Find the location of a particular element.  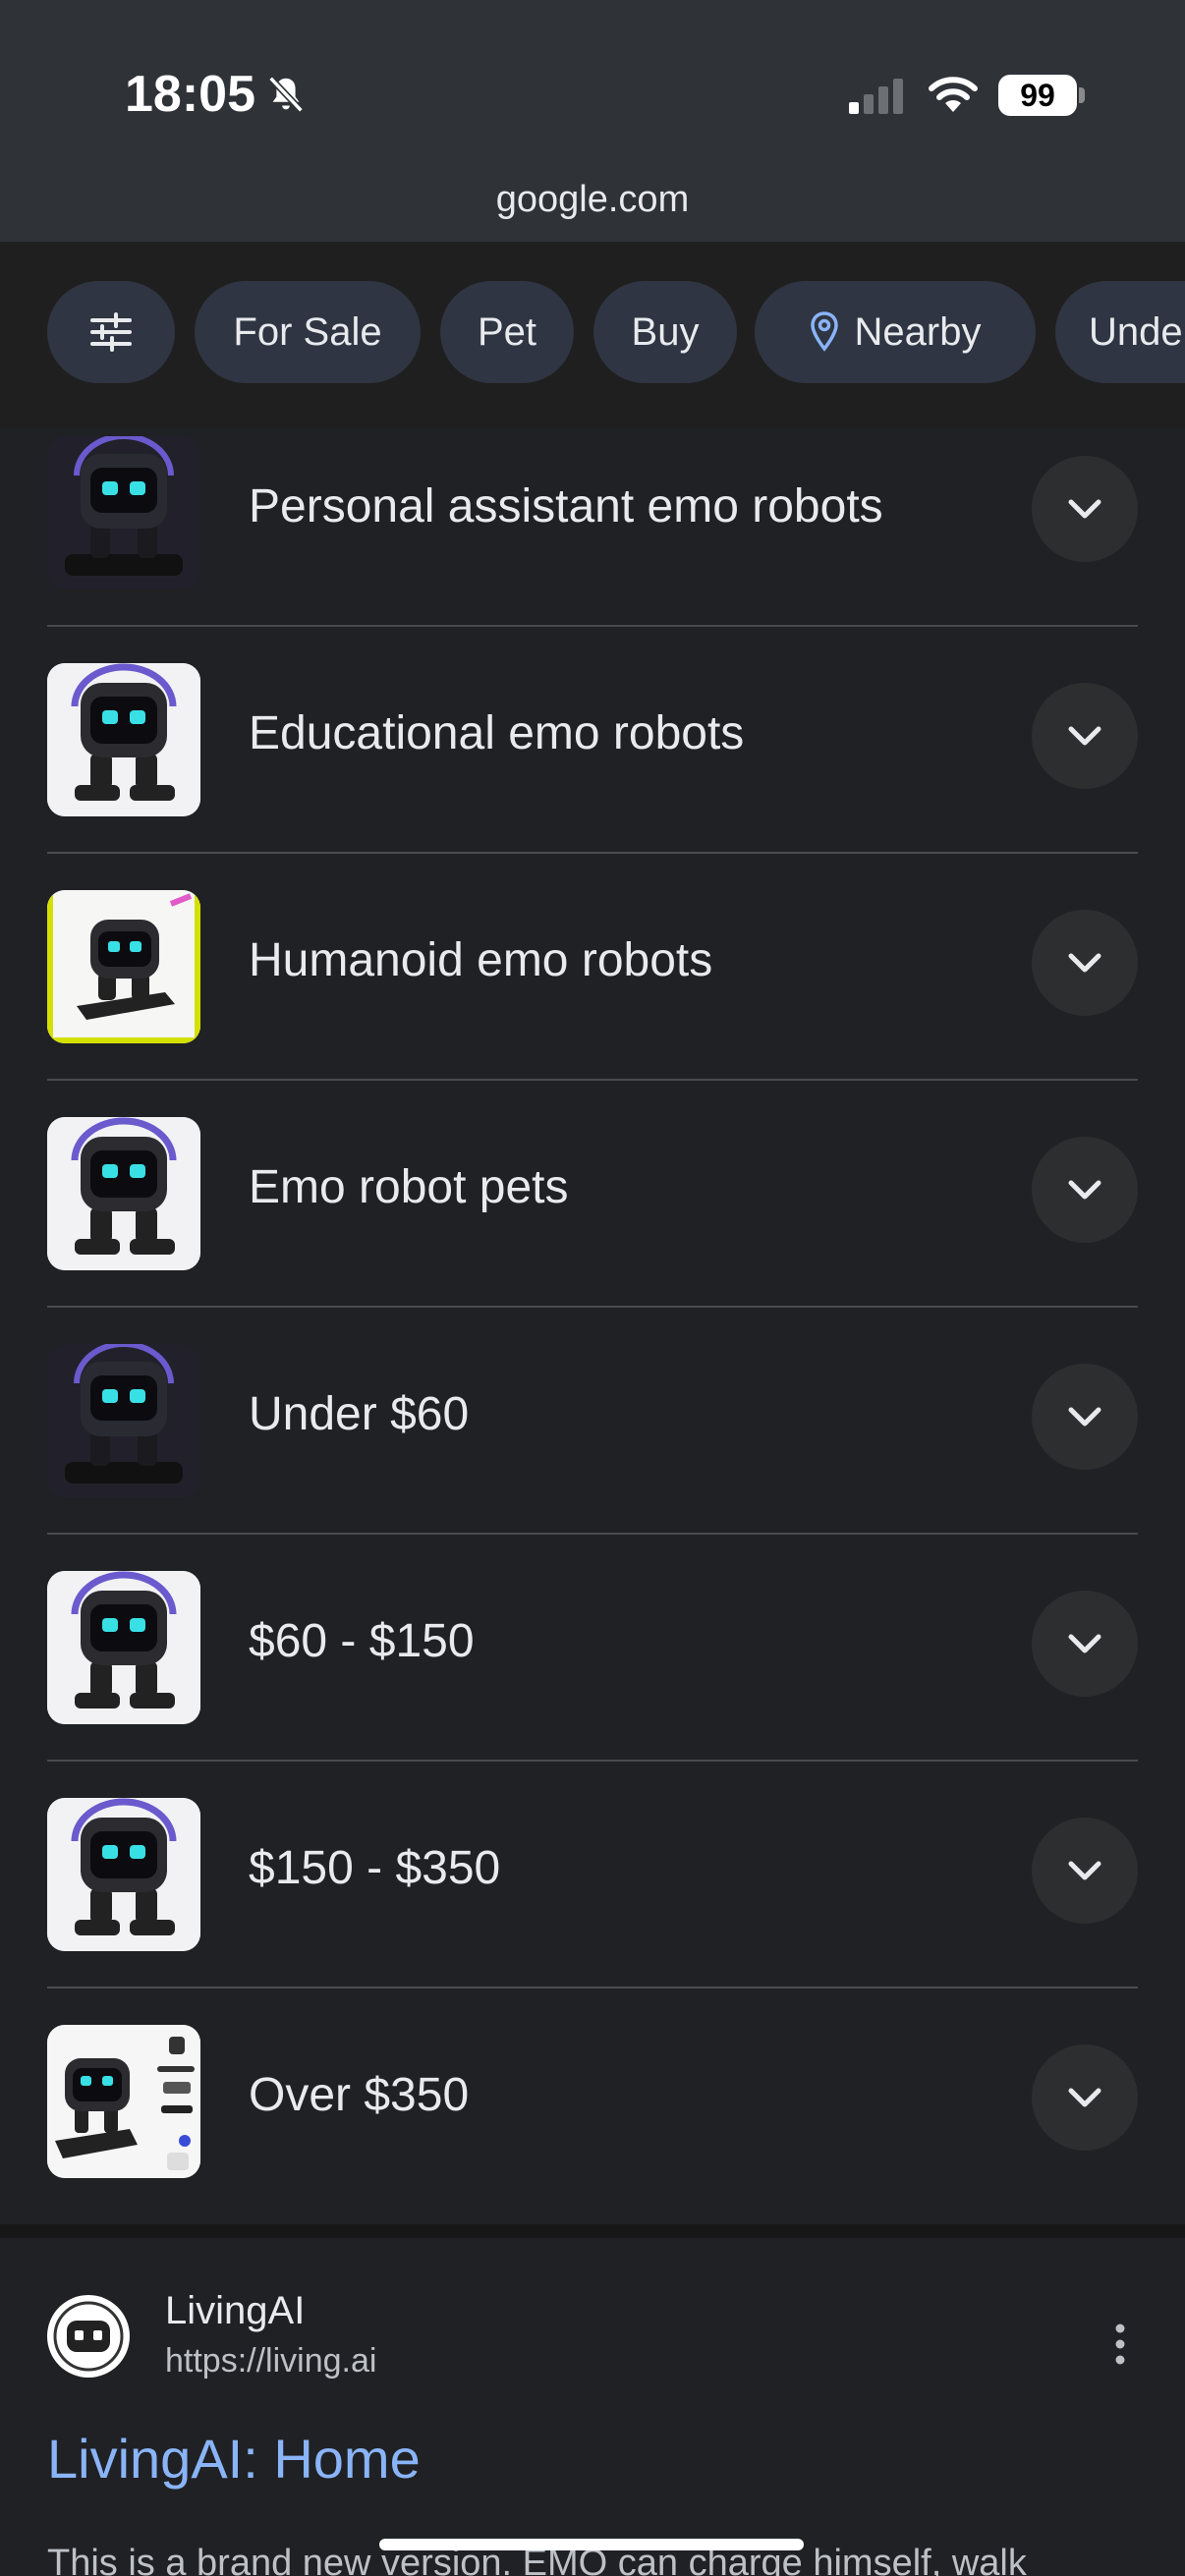

chip-label: Pet is located at coordinates (507, 331).